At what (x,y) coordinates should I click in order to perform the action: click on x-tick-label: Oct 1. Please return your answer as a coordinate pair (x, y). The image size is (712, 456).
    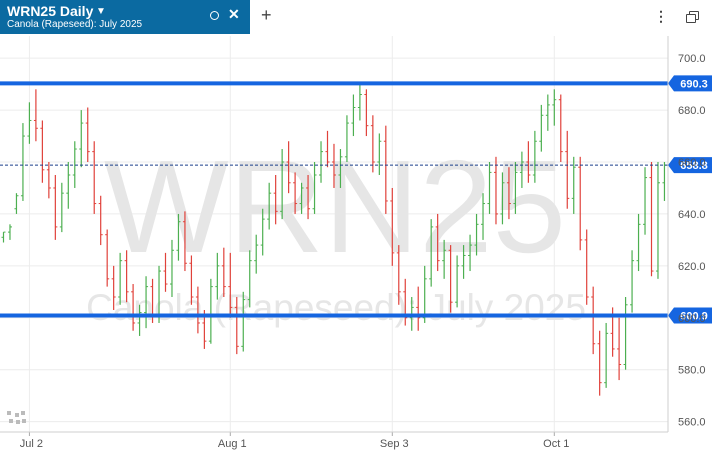
    Looking at the image, I should click on (556, 444).